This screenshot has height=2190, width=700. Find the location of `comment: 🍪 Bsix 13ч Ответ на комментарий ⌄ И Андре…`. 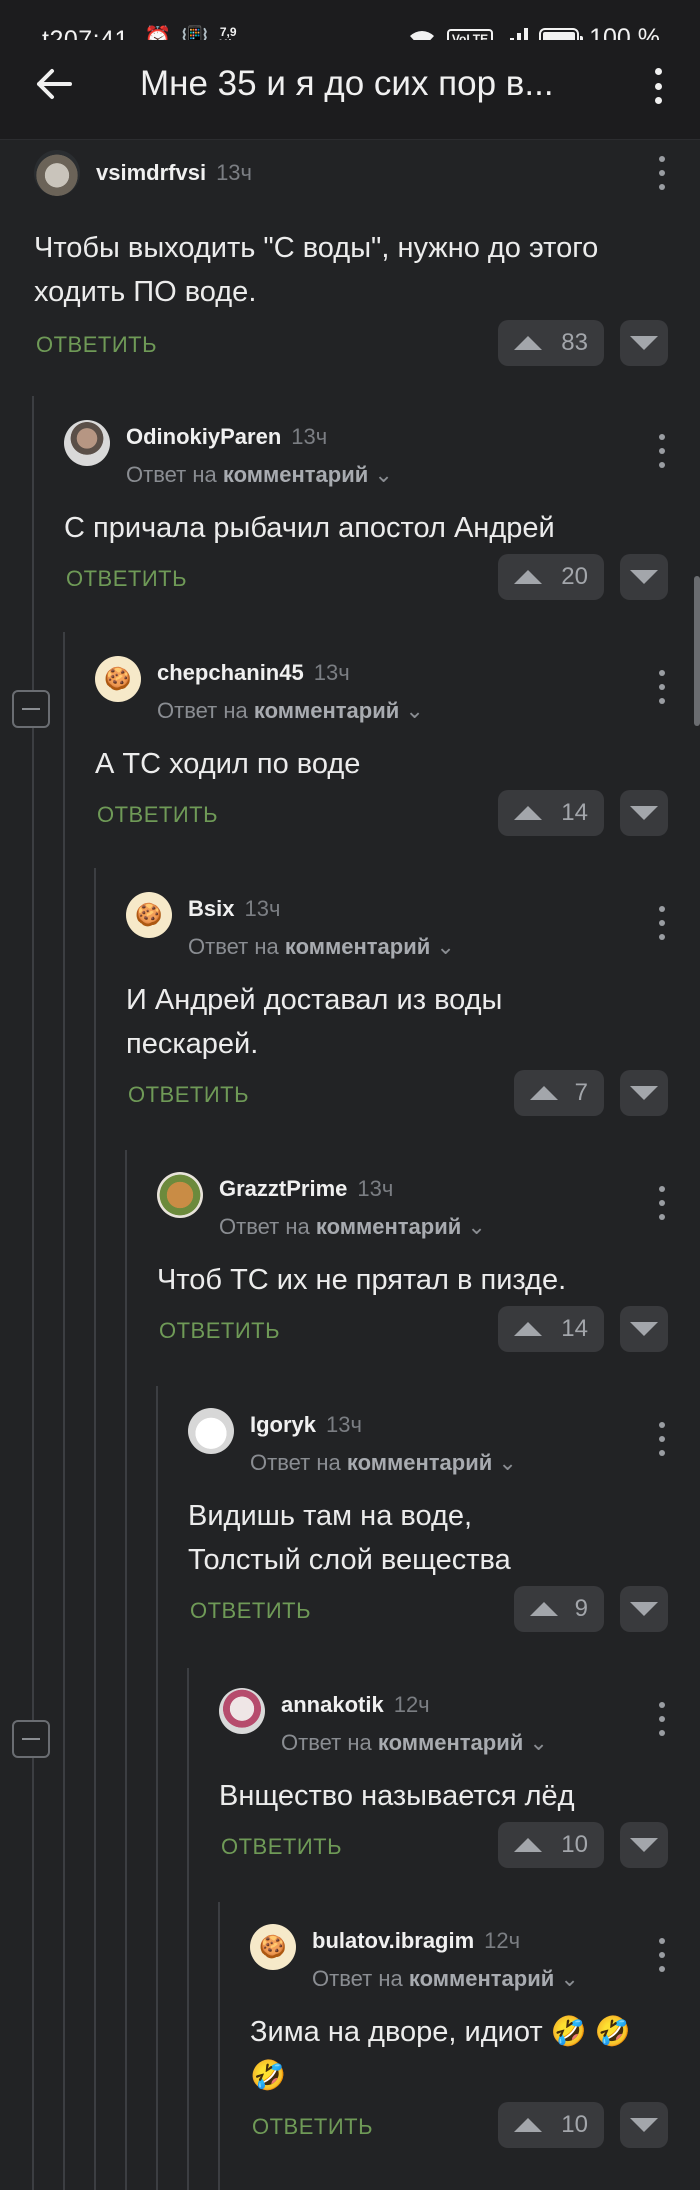

comment: 🍪 Bsix 13ч Ответ на комментарий ⌄ И Андре… is located at coordinates (401, 1017).